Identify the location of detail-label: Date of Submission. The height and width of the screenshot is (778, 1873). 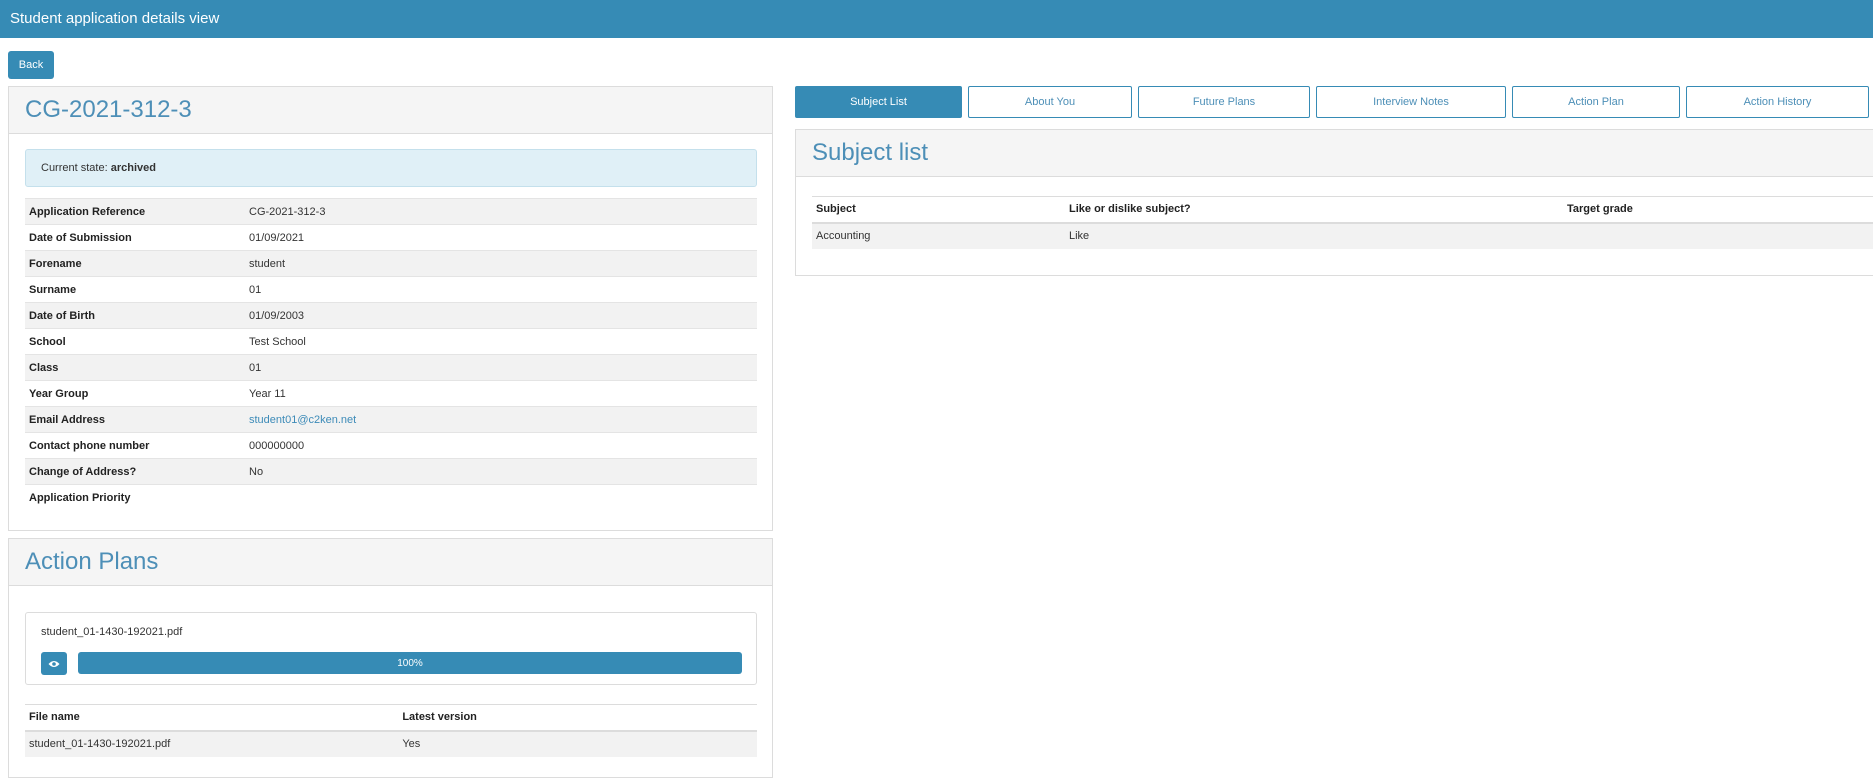
(135, 237).